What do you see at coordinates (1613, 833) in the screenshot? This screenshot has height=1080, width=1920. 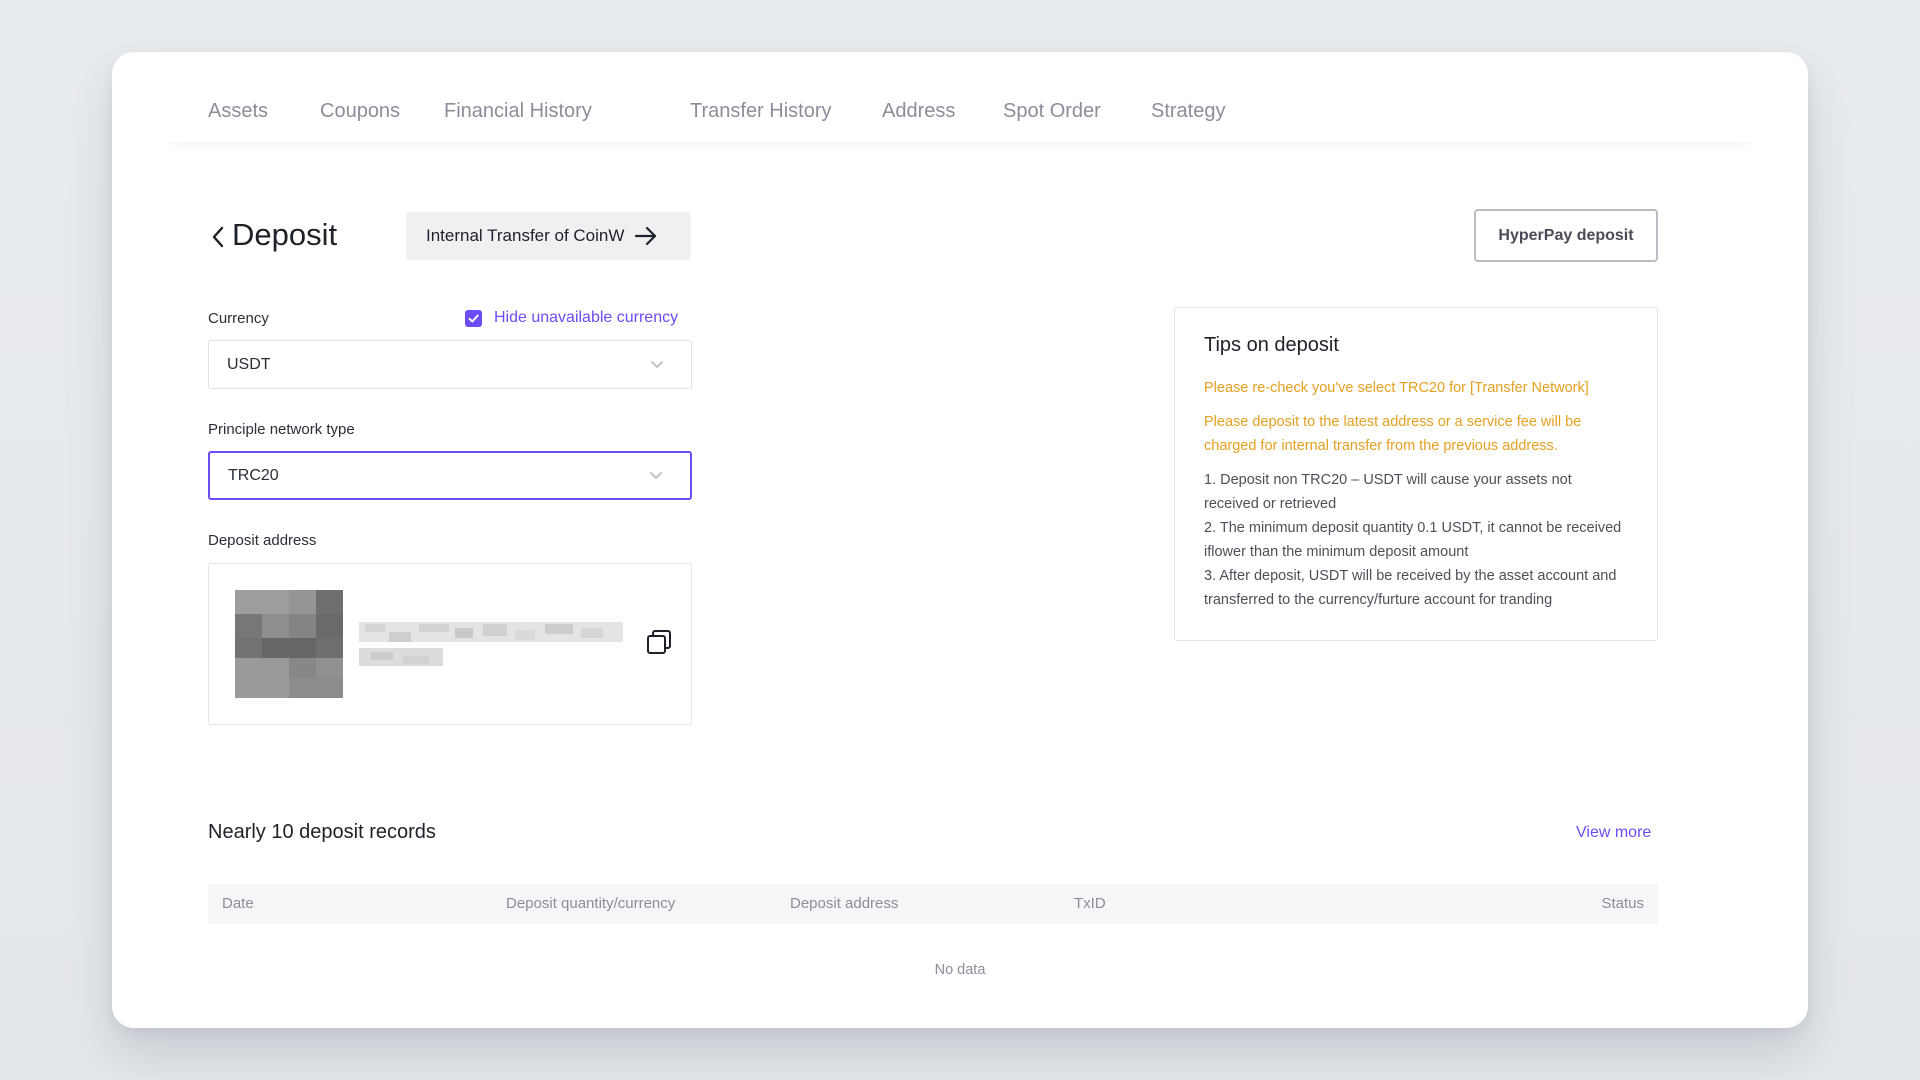 I see `view-more-link: View more` at bounding box center [1613, 833].